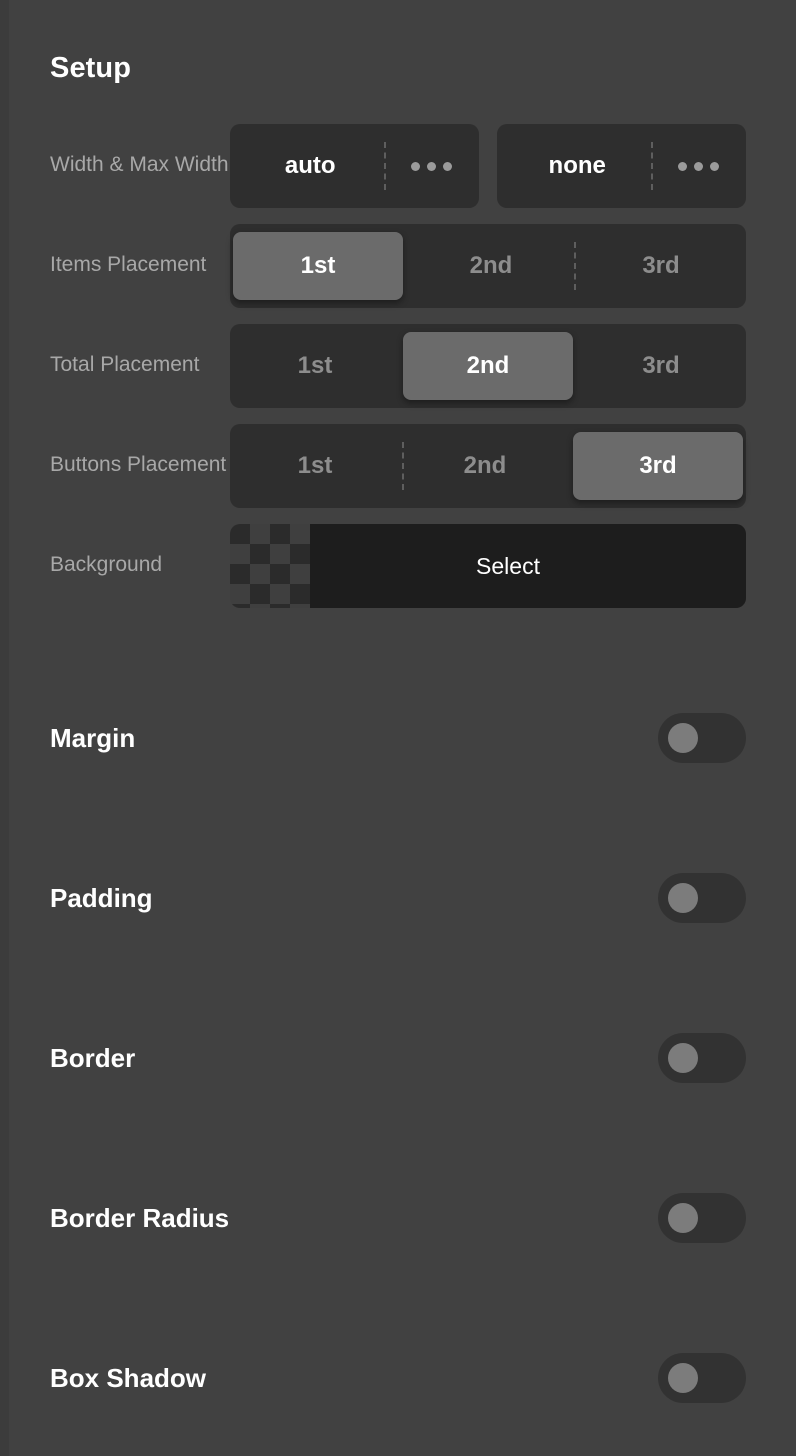 The width and height of the screenshot is (796, 1456). I want to click on section-title-border: Border, so click(93, 1058).